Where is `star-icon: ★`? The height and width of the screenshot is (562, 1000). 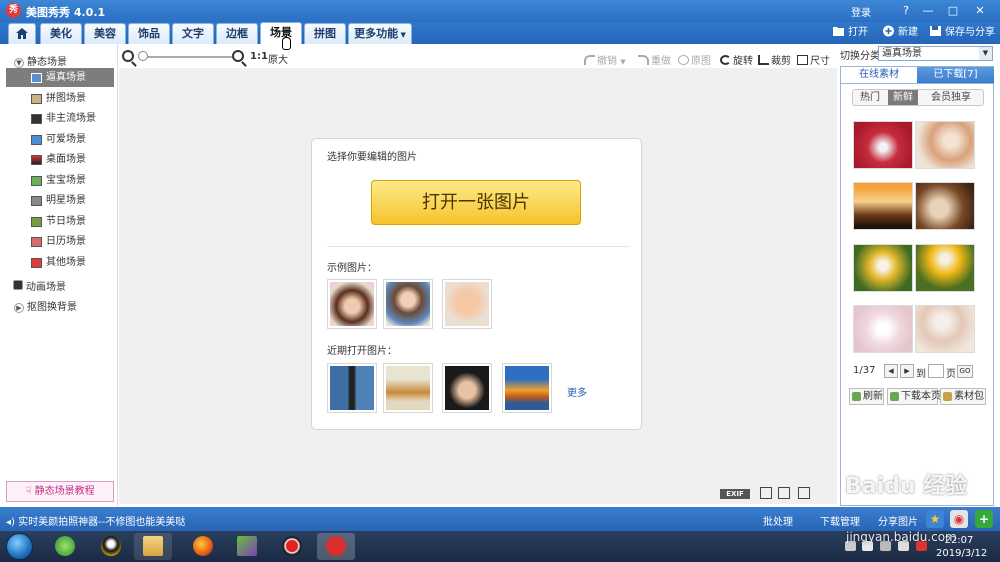
star-icon: ★ is located at coordinates (935, 519).